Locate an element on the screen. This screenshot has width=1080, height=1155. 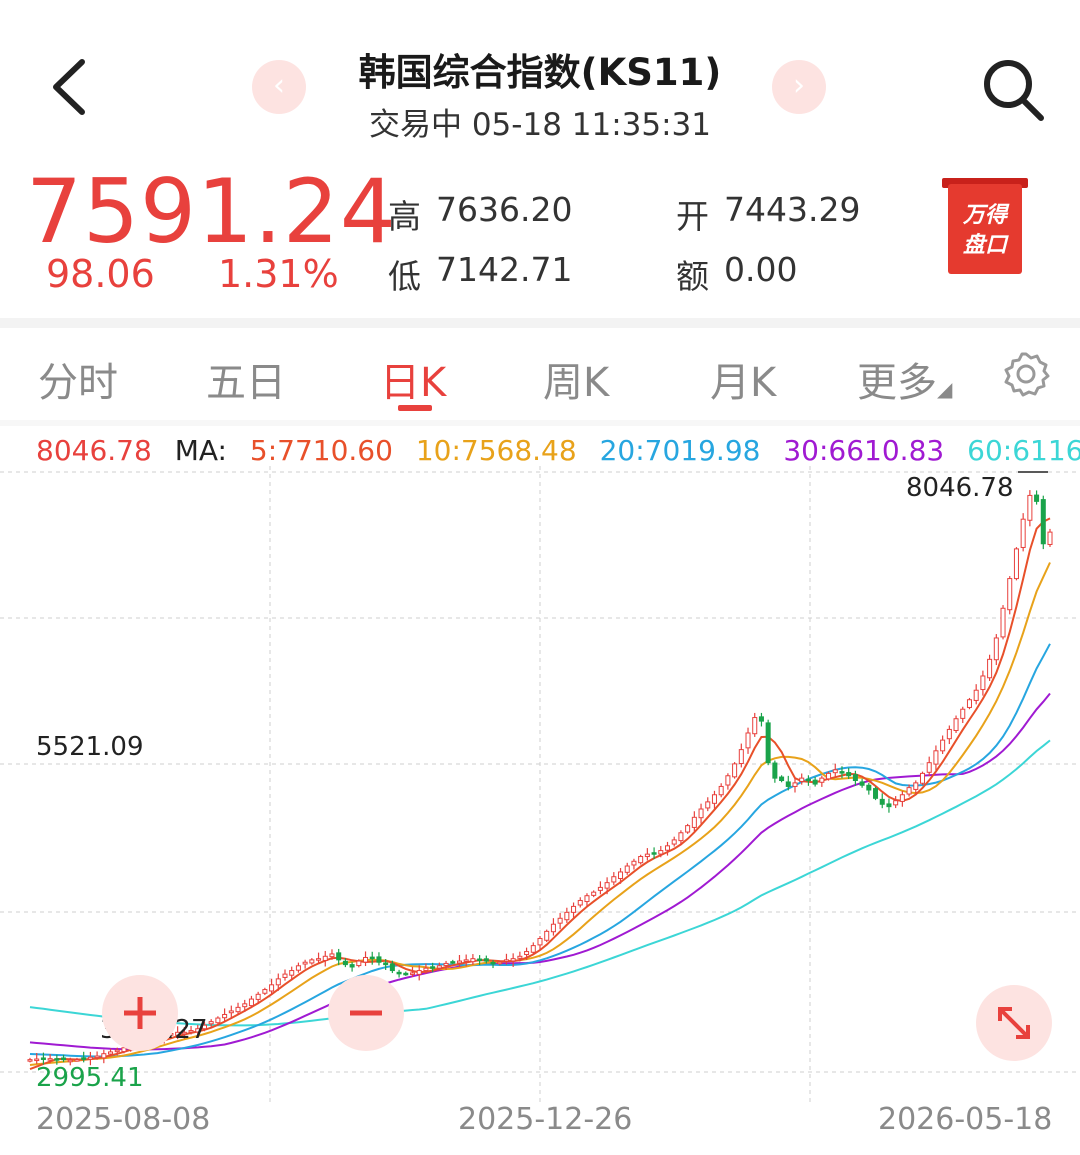
low-value: 7142.71 is located at coordinates (504, 269).